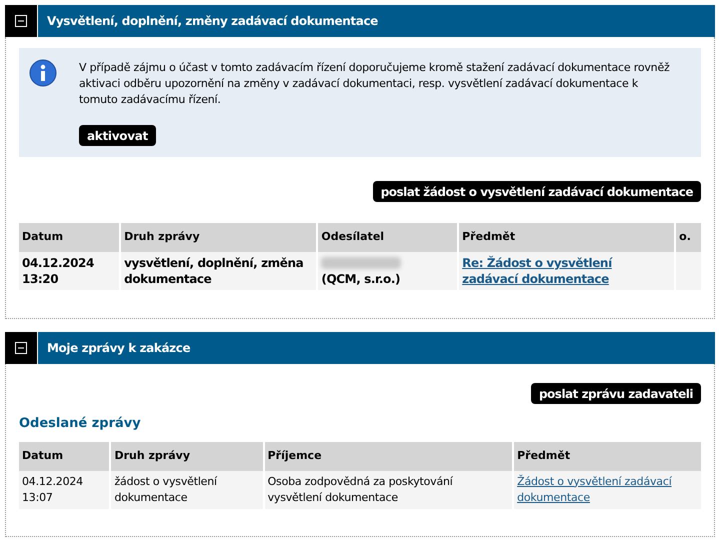  What do you see at coordinates (615, 393) in the screenshot?
I see `action-button: poslat zprávu zadavateli` at bounding box center [615, 393].